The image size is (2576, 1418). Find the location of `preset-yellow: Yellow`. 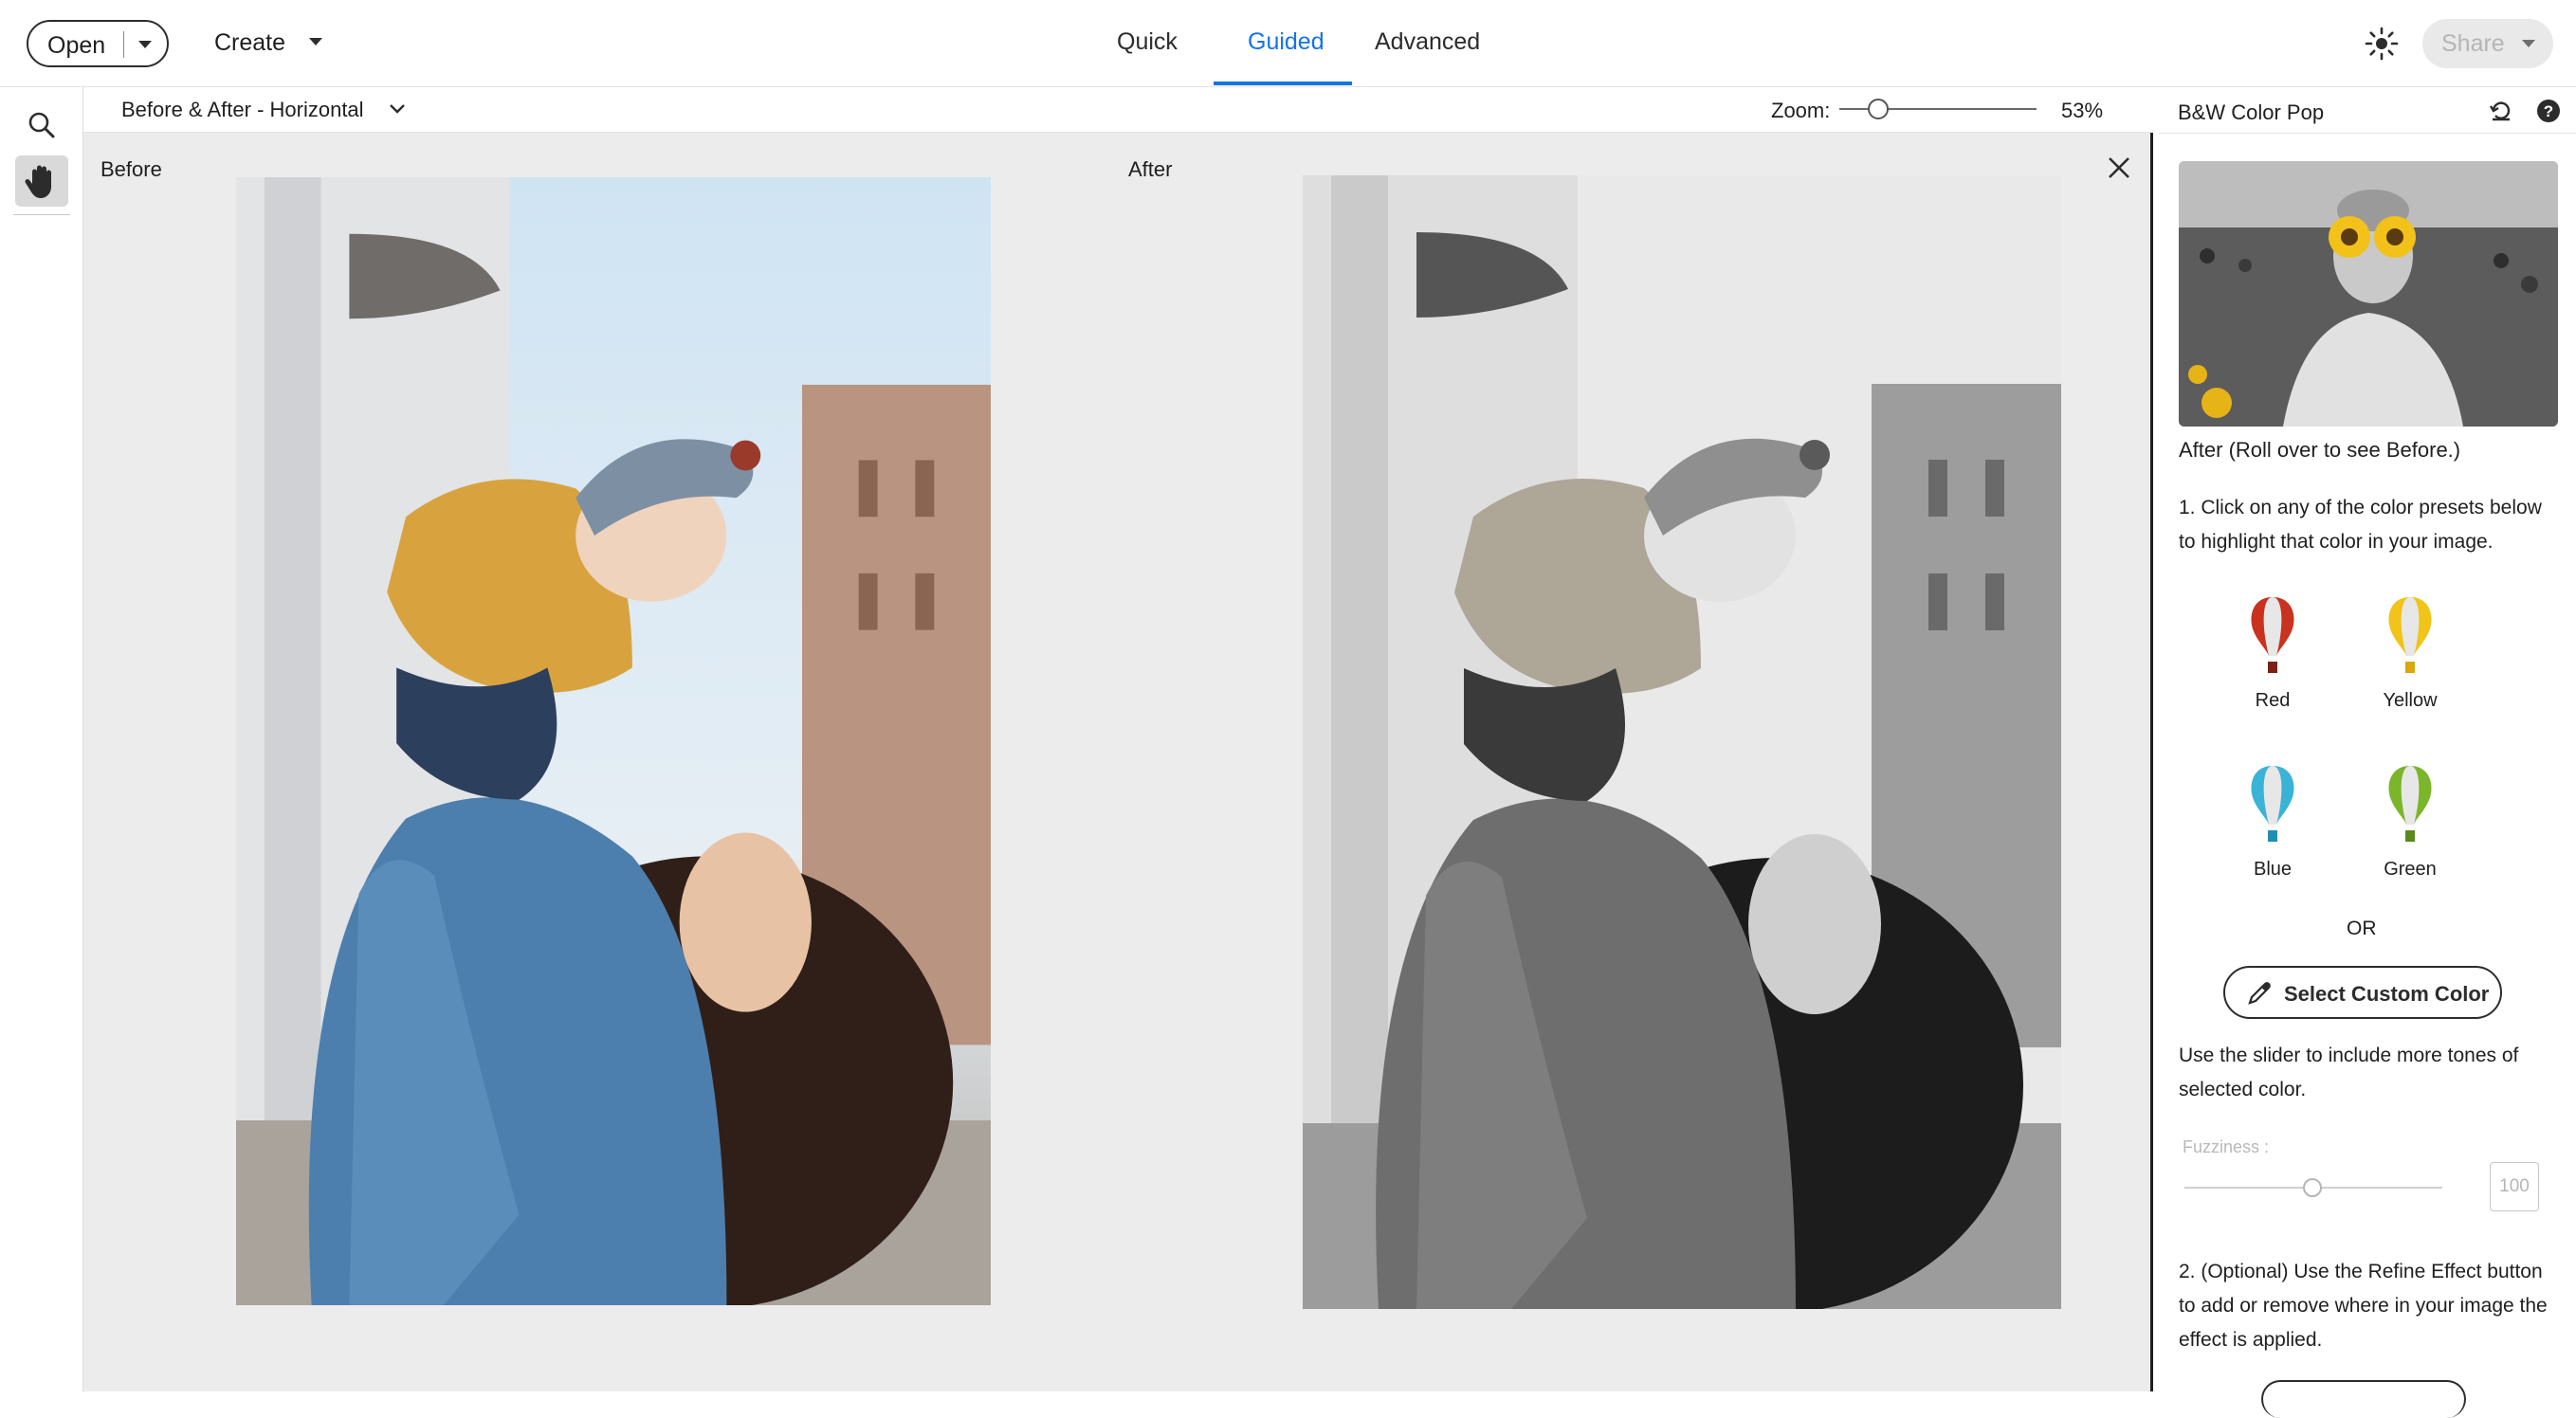

preset-yellow: Yellow is located at coordinates (2410, 652).